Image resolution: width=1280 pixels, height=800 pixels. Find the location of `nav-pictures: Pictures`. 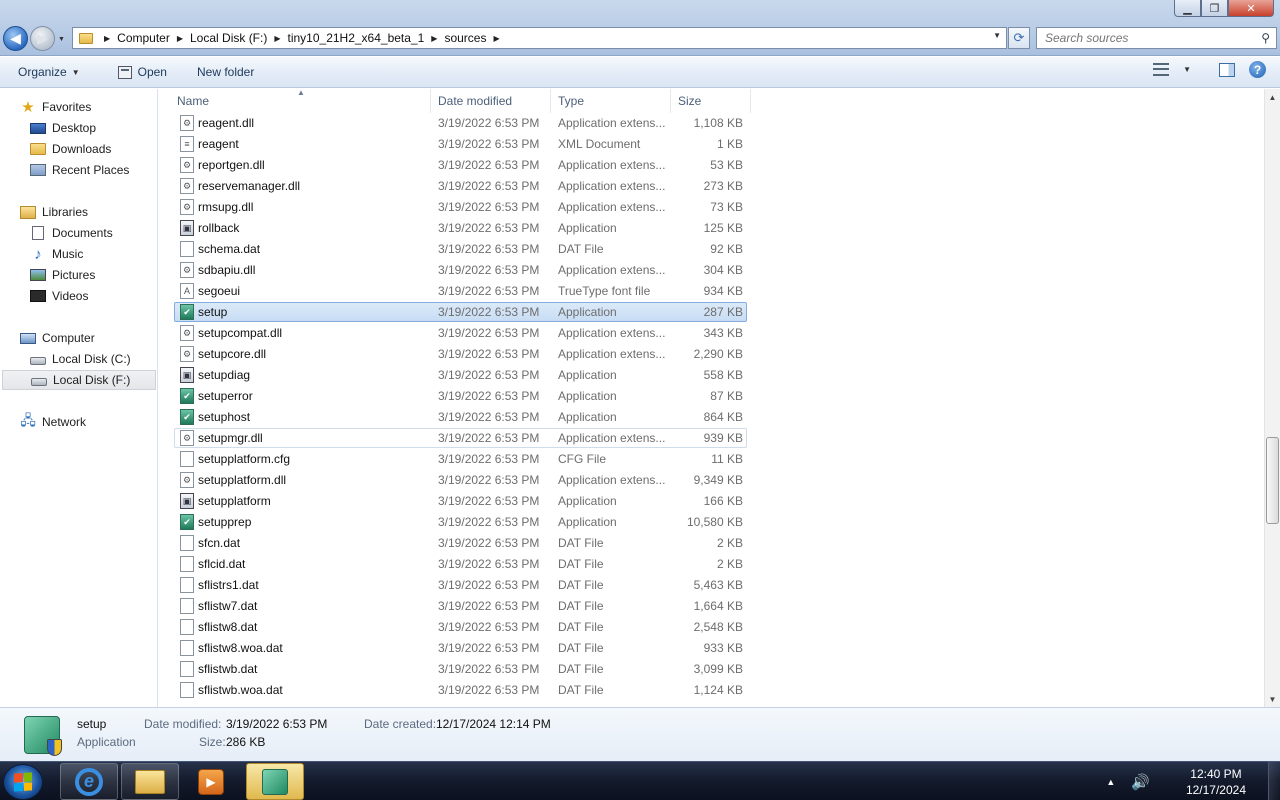

nav-pictures: Pictures is located at coordinates (78, 275).